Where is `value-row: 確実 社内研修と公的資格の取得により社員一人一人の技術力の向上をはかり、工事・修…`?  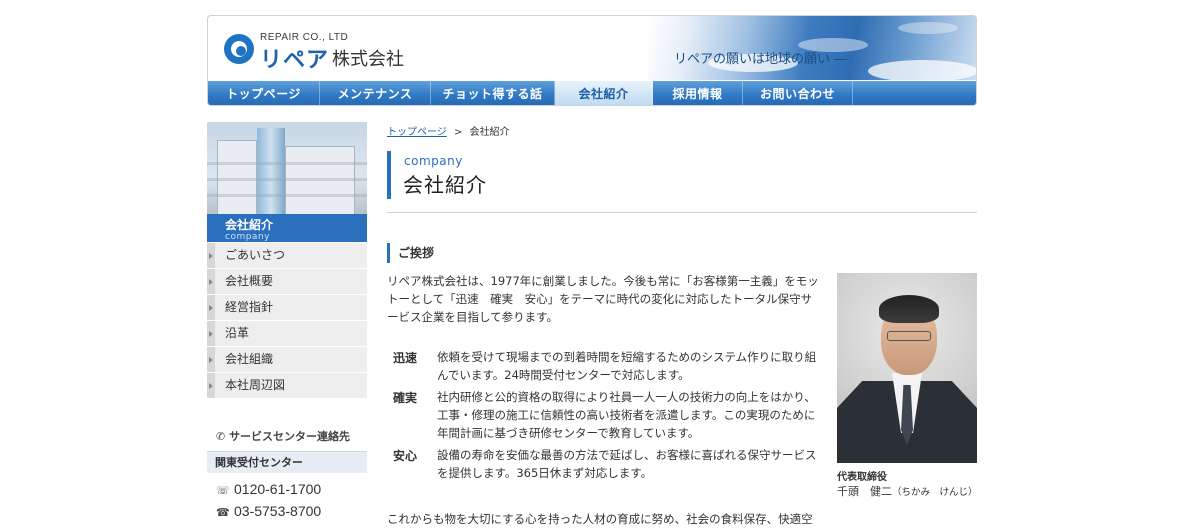 value-row: 確実 社内研修と公的資格の取得により社員一人一人の技術力の向上をはかり、工事・修… is located at coordinates (603, 415).